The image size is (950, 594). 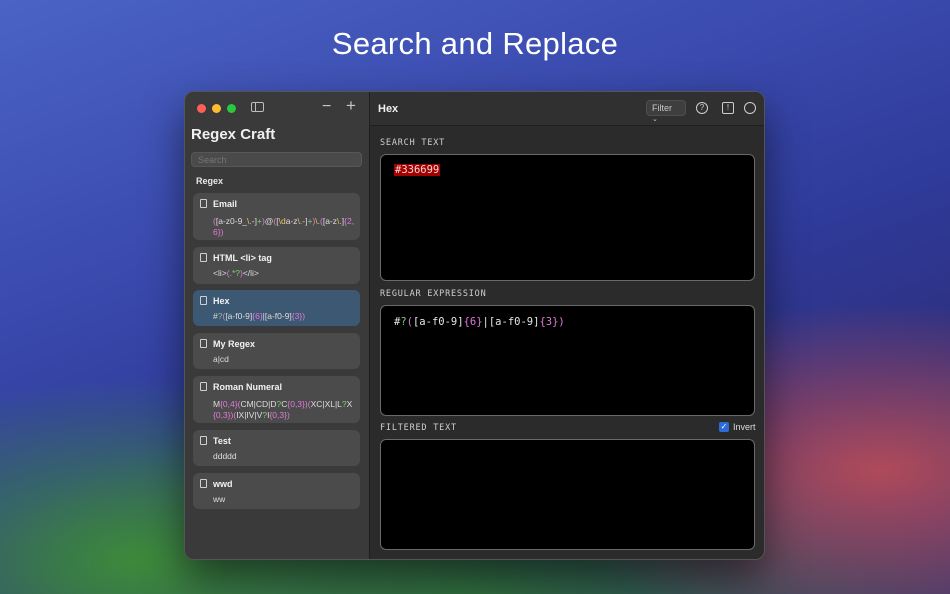 I want to click on app-title: Regex Craft, so click(x=233, y=134).